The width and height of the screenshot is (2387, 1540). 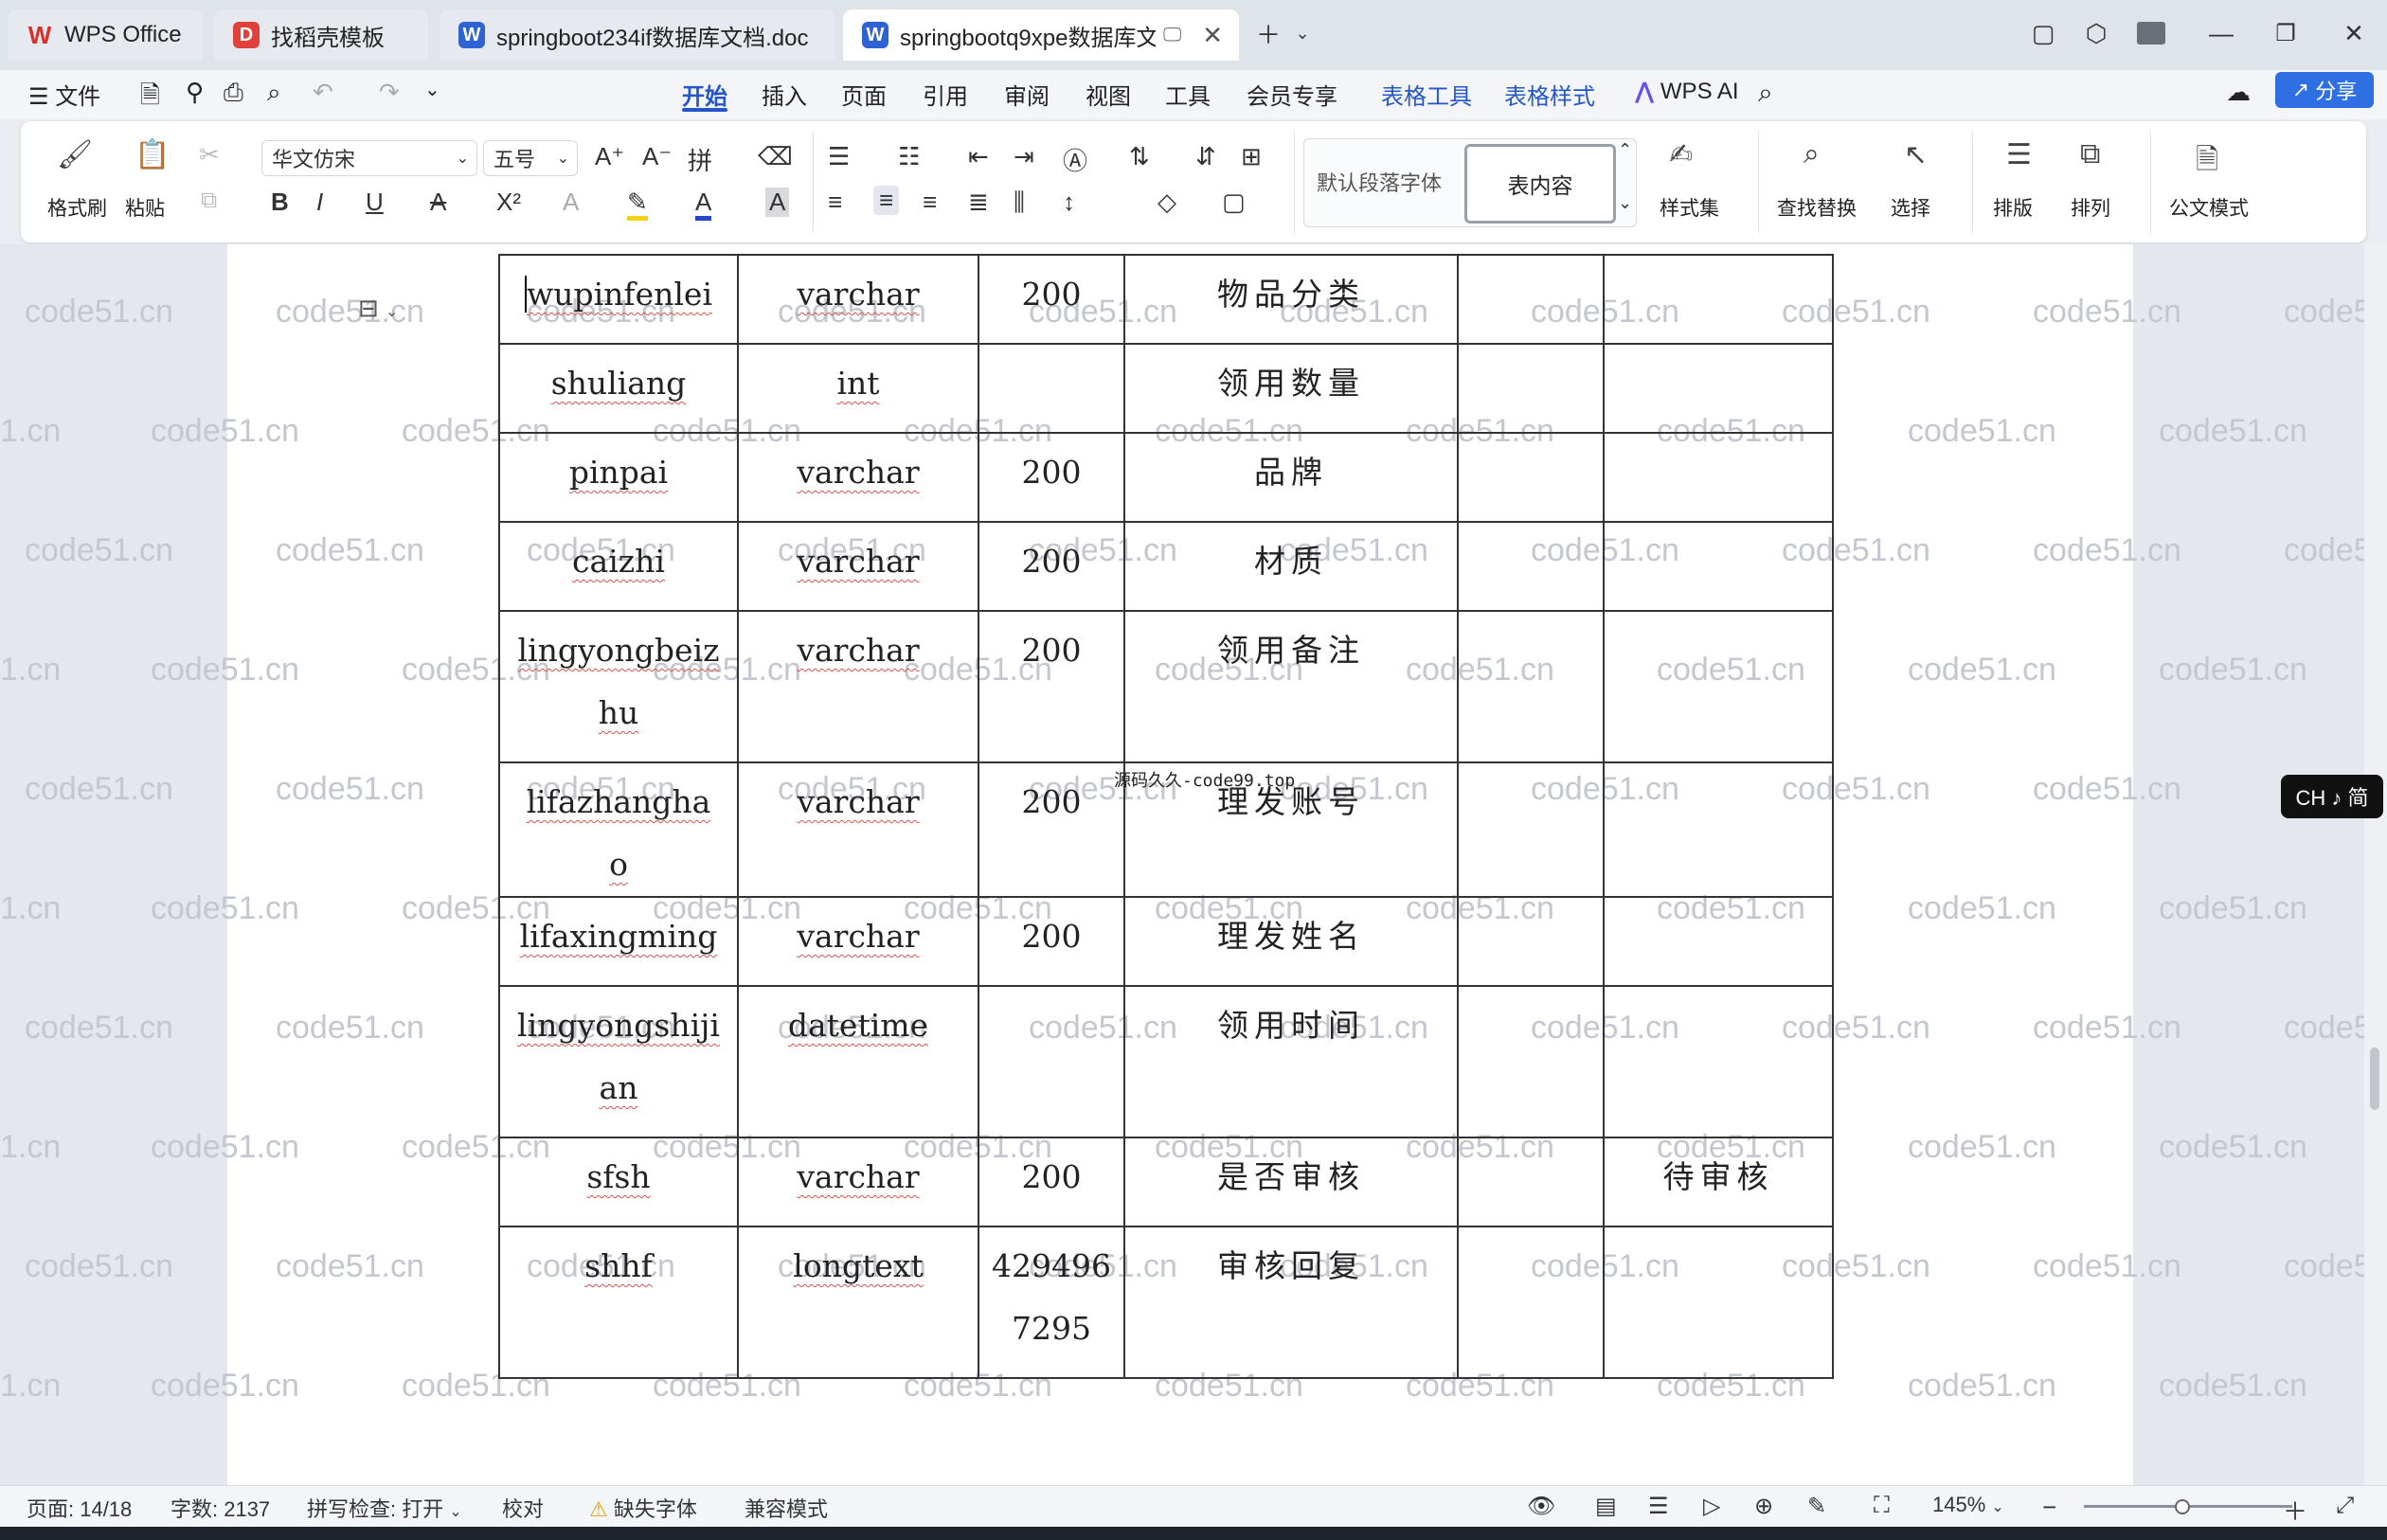 What do you see at coordinates (945, 95) in the screenshot?
I see `tab-references: 引用` at bounding box center [945, 95].